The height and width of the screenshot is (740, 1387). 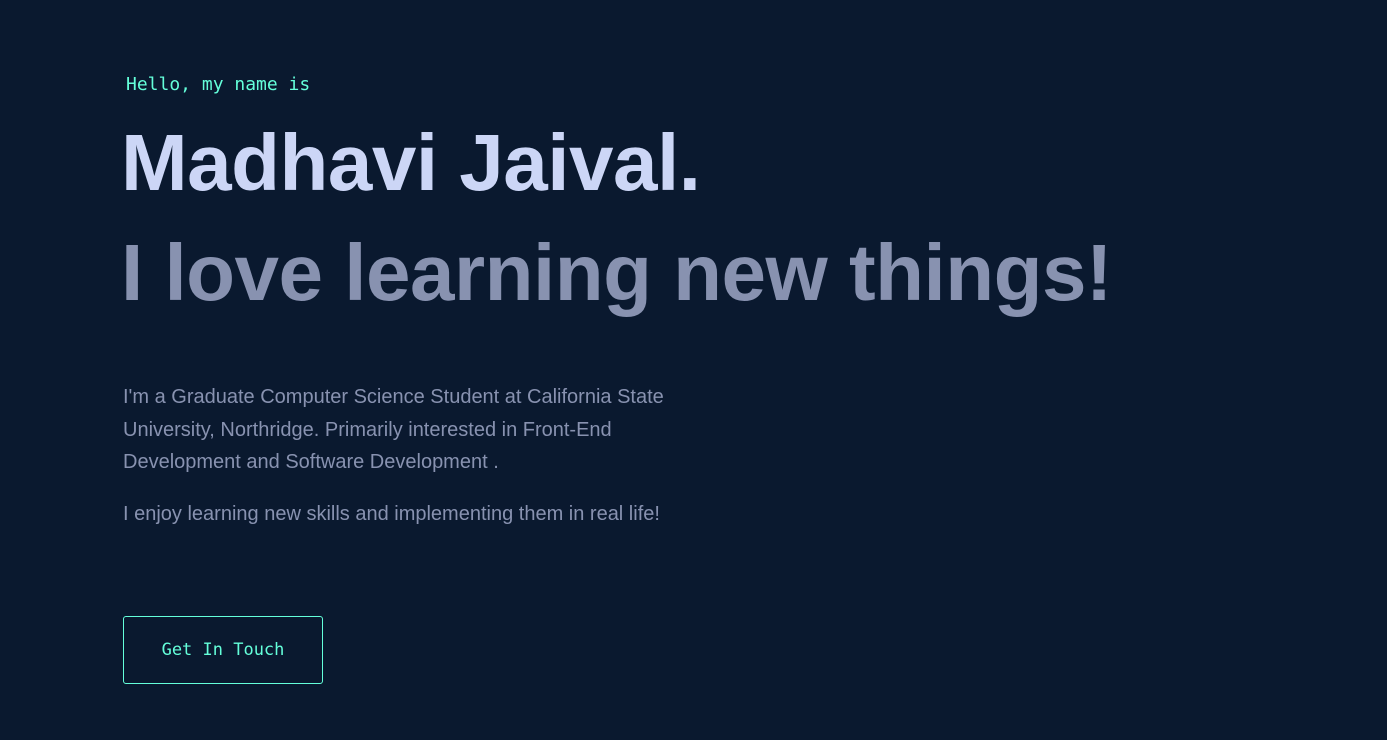 I want to click on hero-tagline: I love learning new things!, so click(x=617, y=272).